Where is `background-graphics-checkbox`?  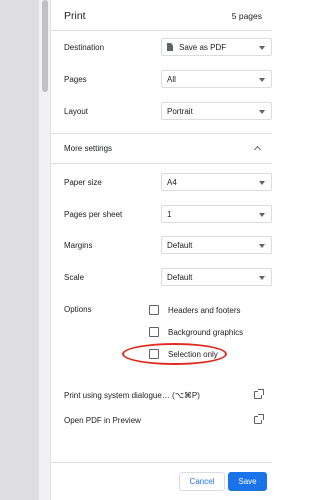 background-graphics-checkbox is located at coordinates (154, 332).